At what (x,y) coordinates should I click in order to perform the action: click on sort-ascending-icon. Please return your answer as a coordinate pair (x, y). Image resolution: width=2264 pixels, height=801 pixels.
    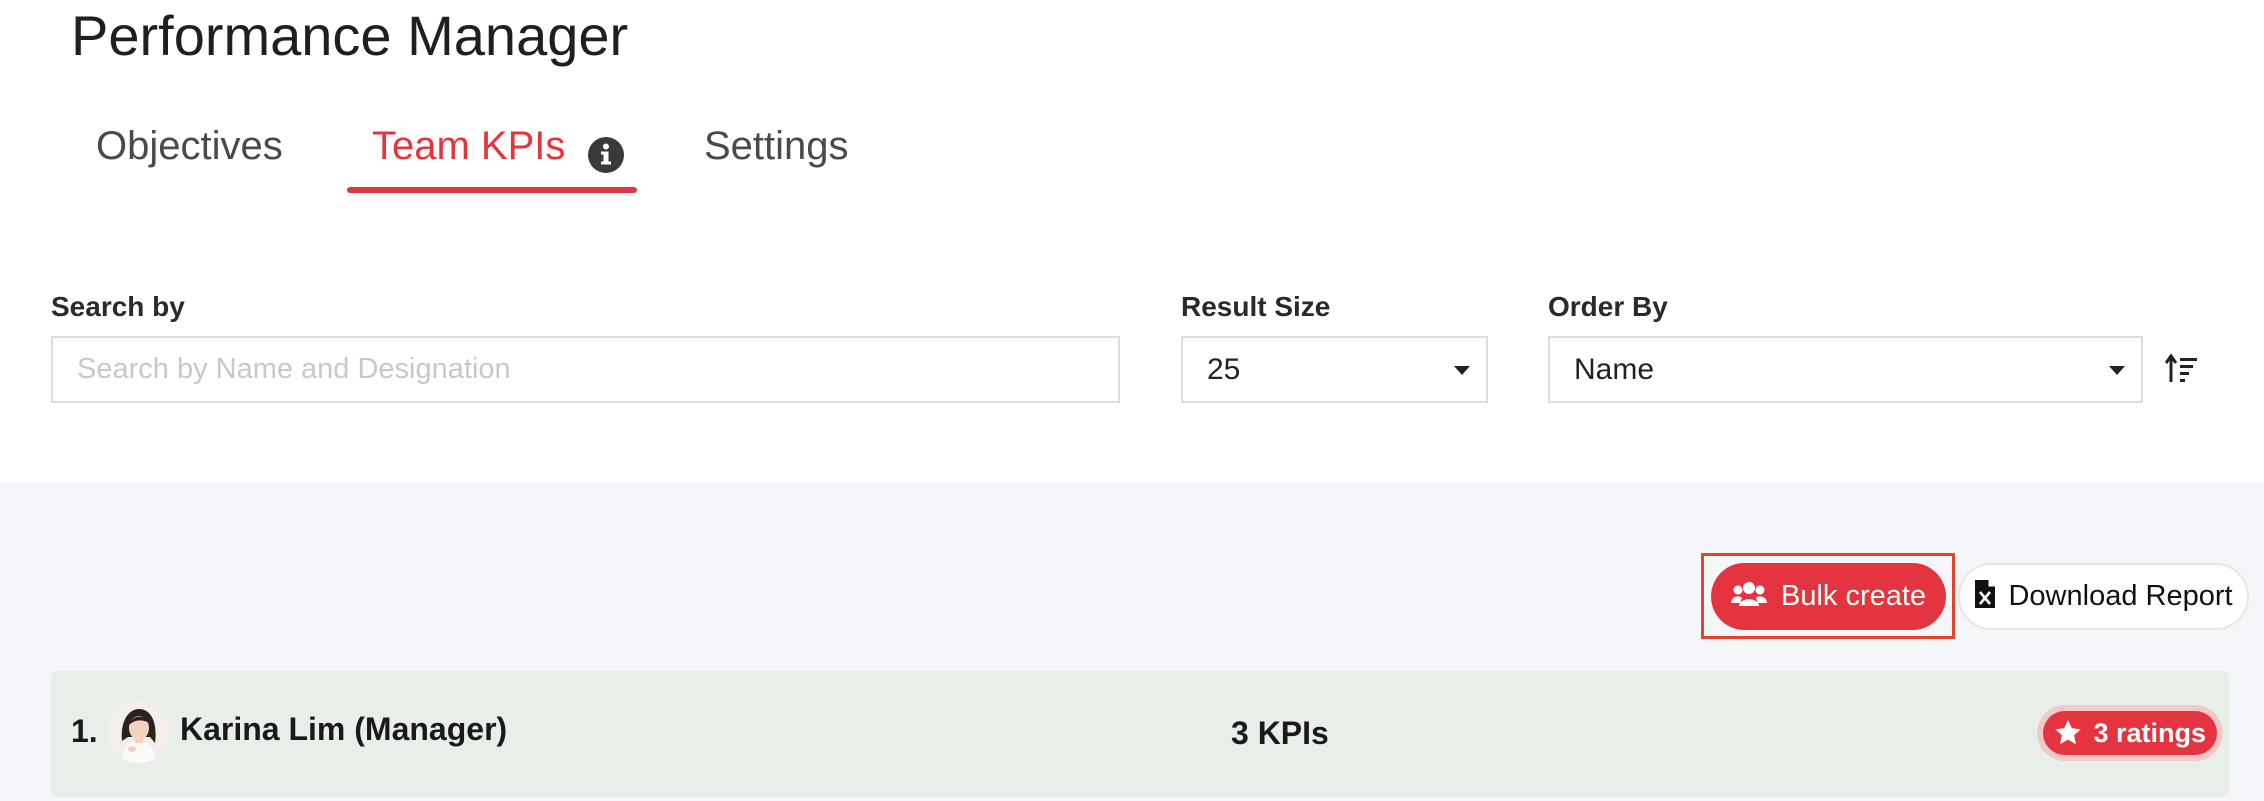
    Looking at the image, I should click on (2181, 369).